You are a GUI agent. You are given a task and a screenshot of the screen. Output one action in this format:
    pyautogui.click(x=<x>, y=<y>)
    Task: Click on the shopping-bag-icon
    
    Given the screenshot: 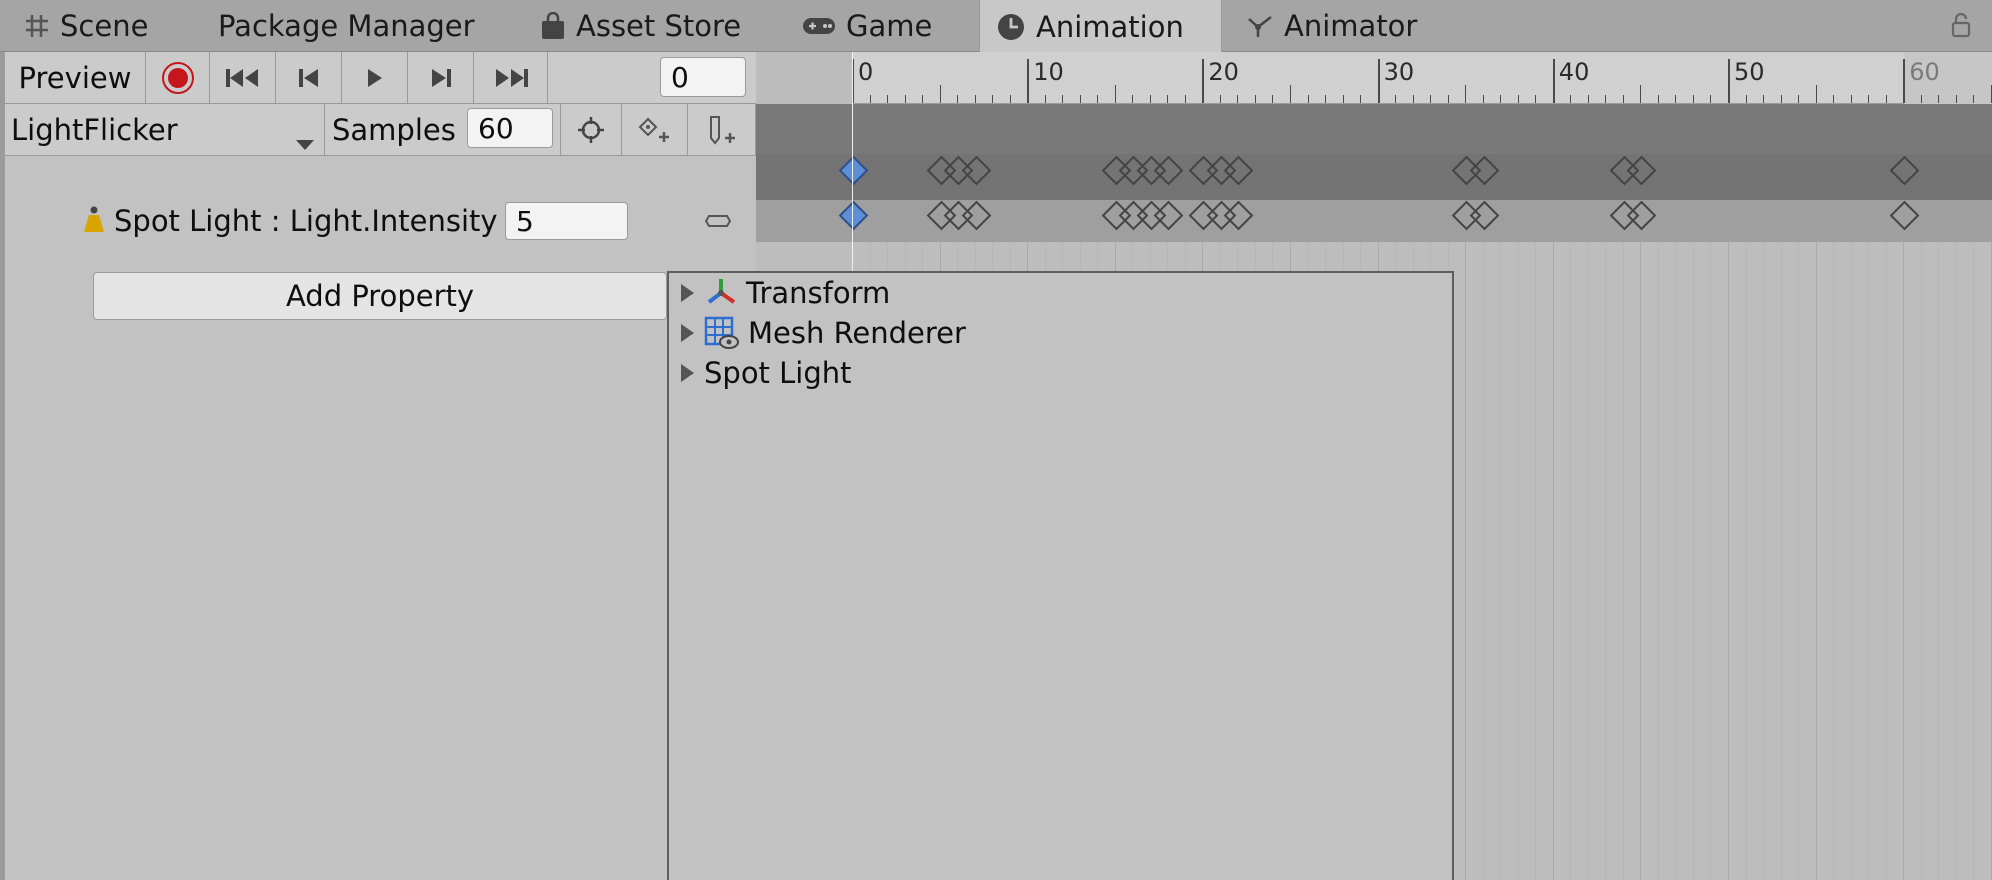 What is the action you would take?
    pyautogui.click(x=553, y=26)
    